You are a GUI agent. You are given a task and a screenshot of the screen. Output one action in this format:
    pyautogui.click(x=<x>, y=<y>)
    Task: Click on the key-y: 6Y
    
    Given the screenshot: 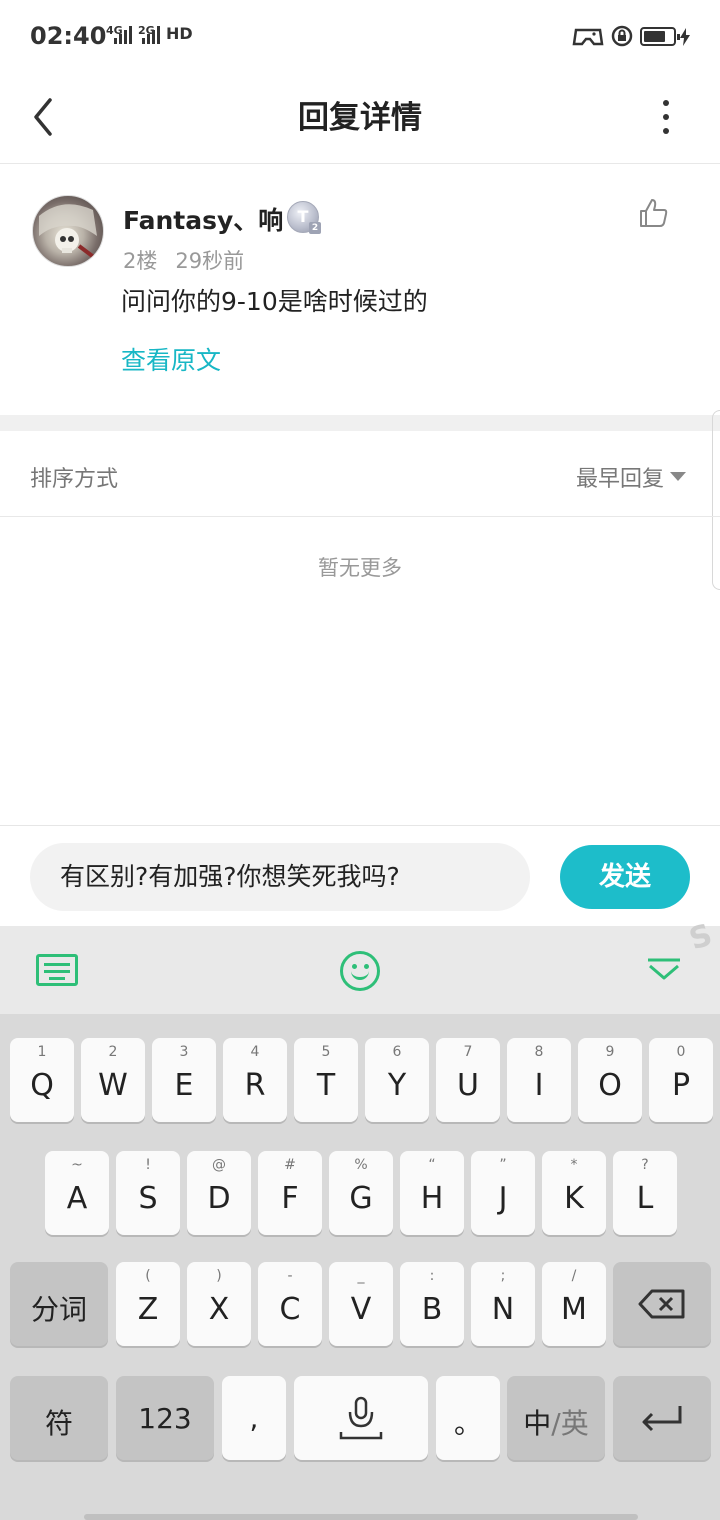 What is the action you would take?
    pyautogui.click(x=397, y=1080)
    